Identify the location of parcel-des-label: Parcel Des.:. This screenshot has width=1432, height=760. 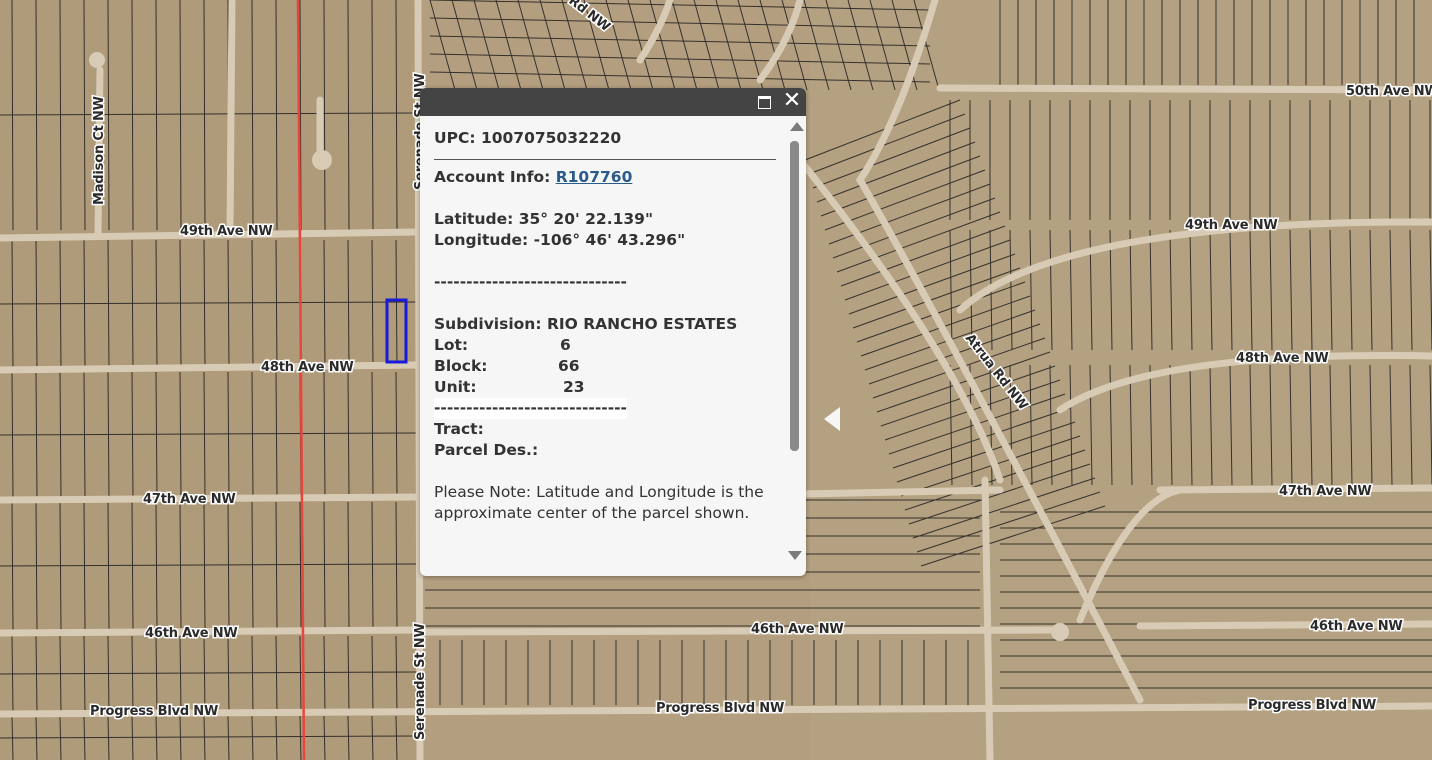
(486, 450).